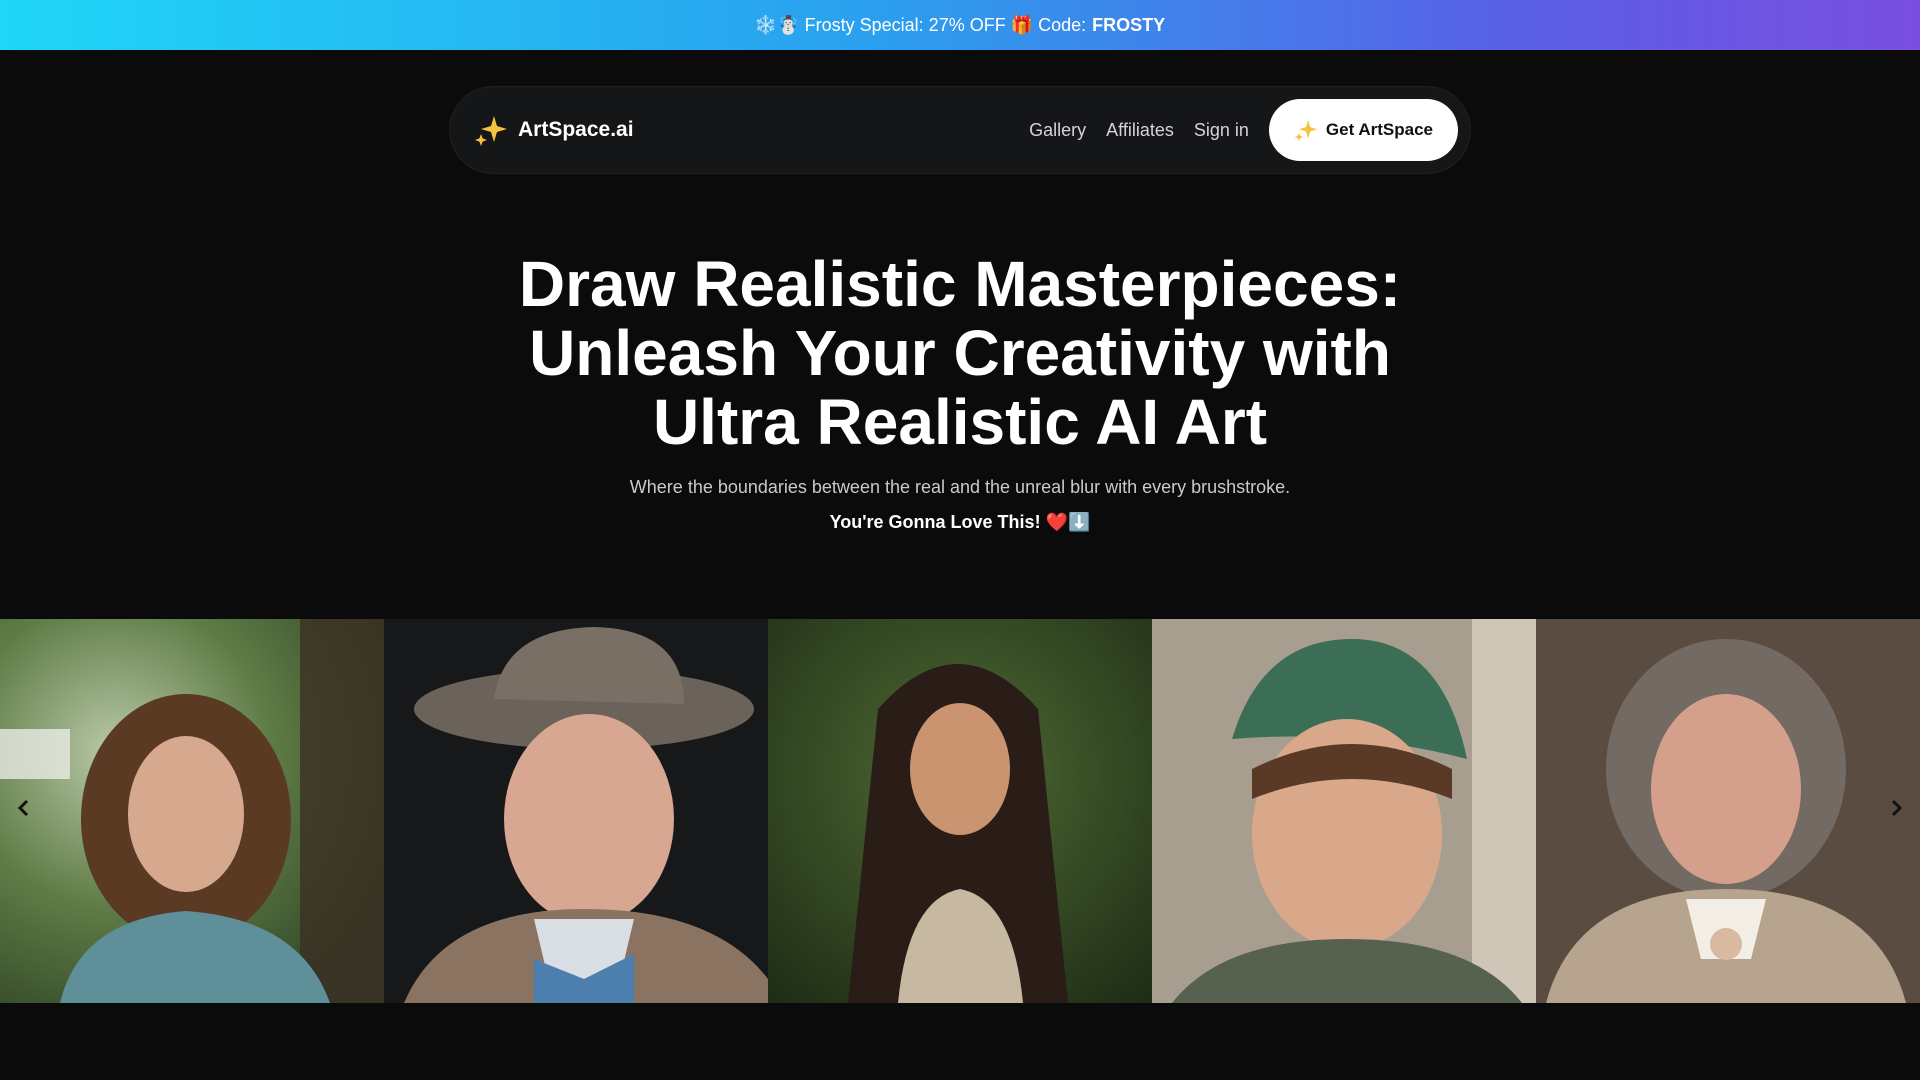 This screenshot has width=1920, height=1080. Describe the element at coordinates (1057, 130) in the screenshot. I see `nav-link-gallery: Gallery` at that location.